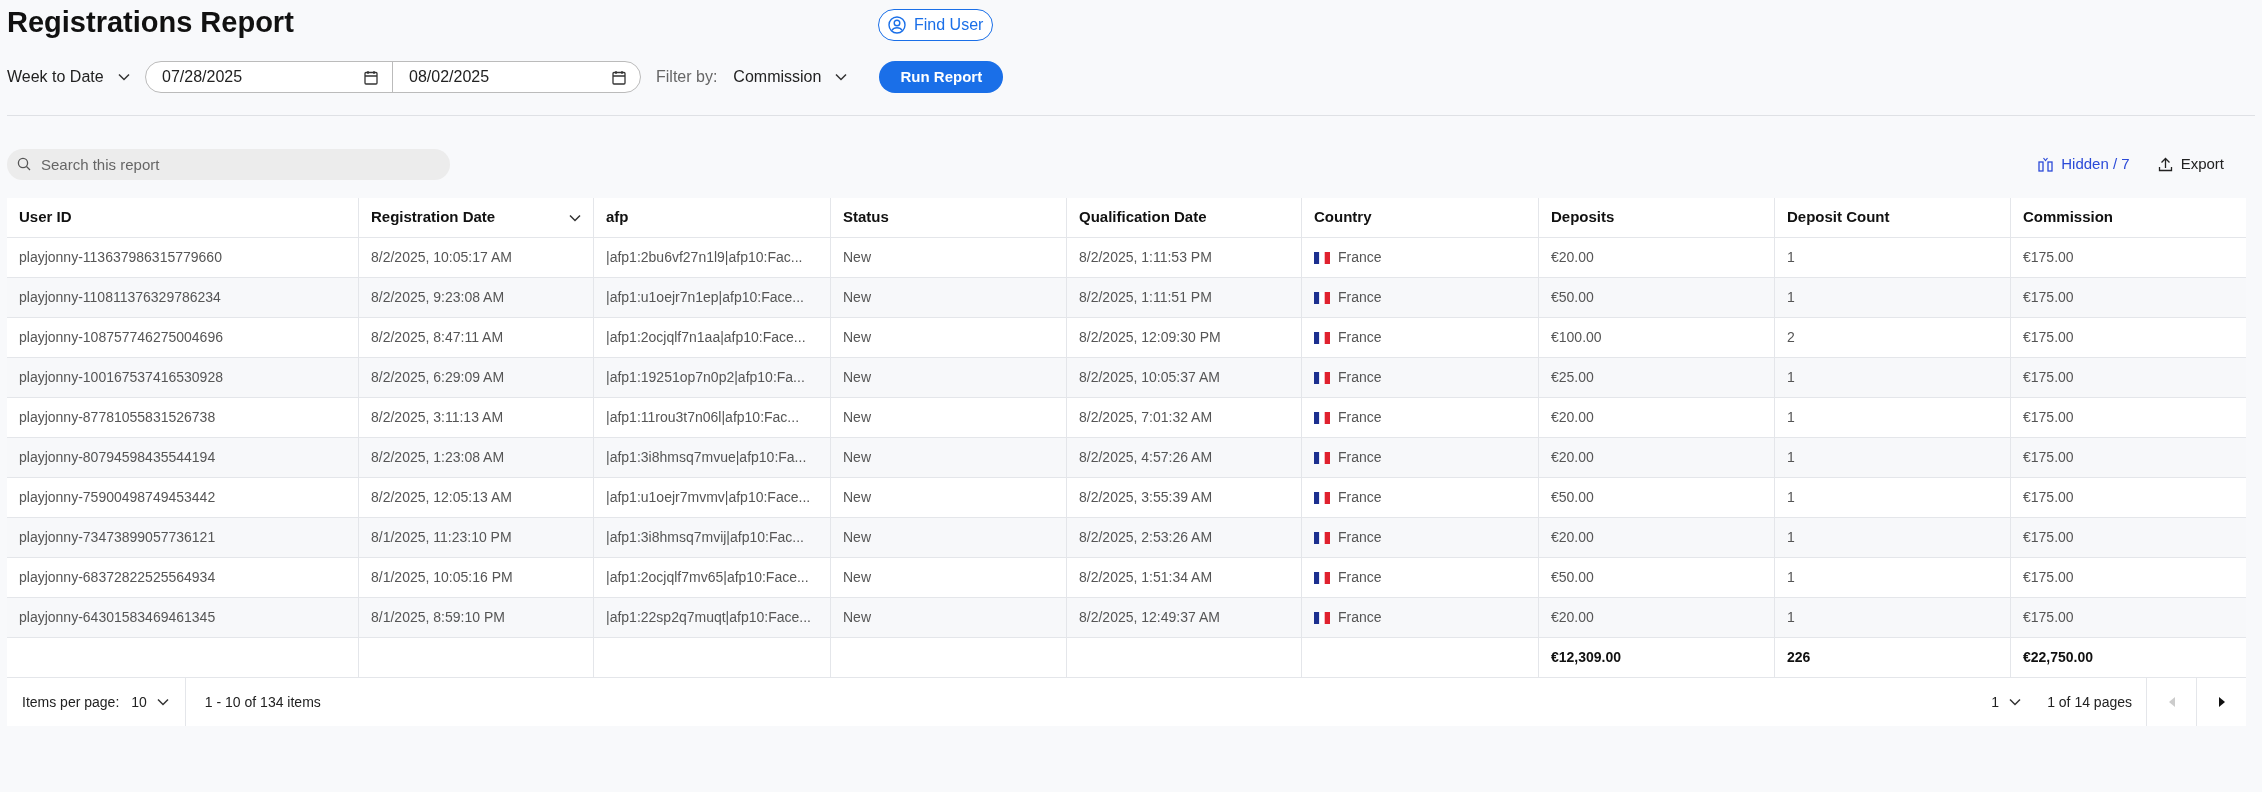  I want to click on table-cell: €50.00, so click(1656, 497).